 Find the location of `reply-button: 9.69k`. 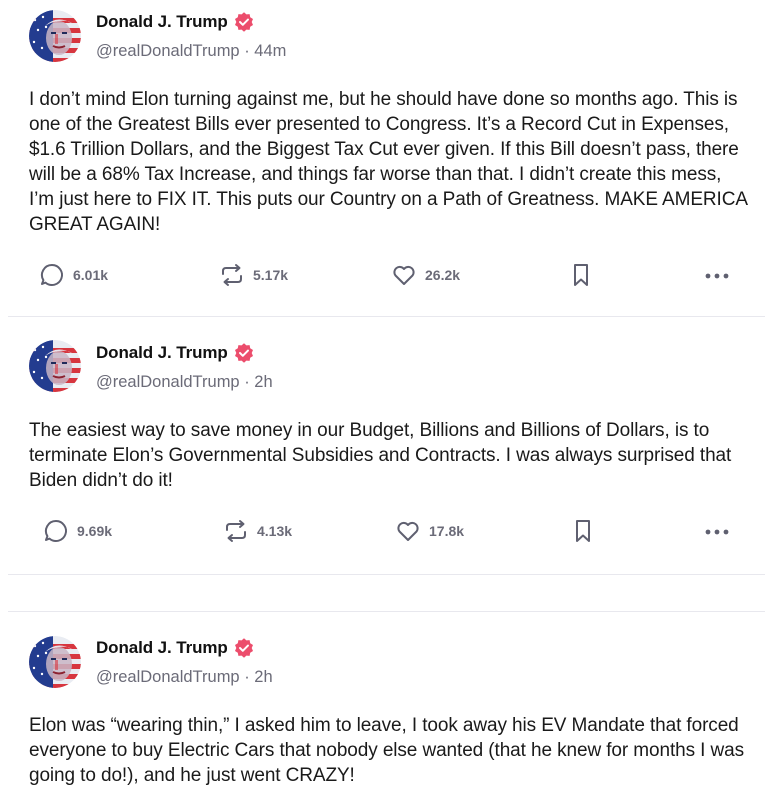

reply-button: 9.69k is located at coordinates (77, 531).